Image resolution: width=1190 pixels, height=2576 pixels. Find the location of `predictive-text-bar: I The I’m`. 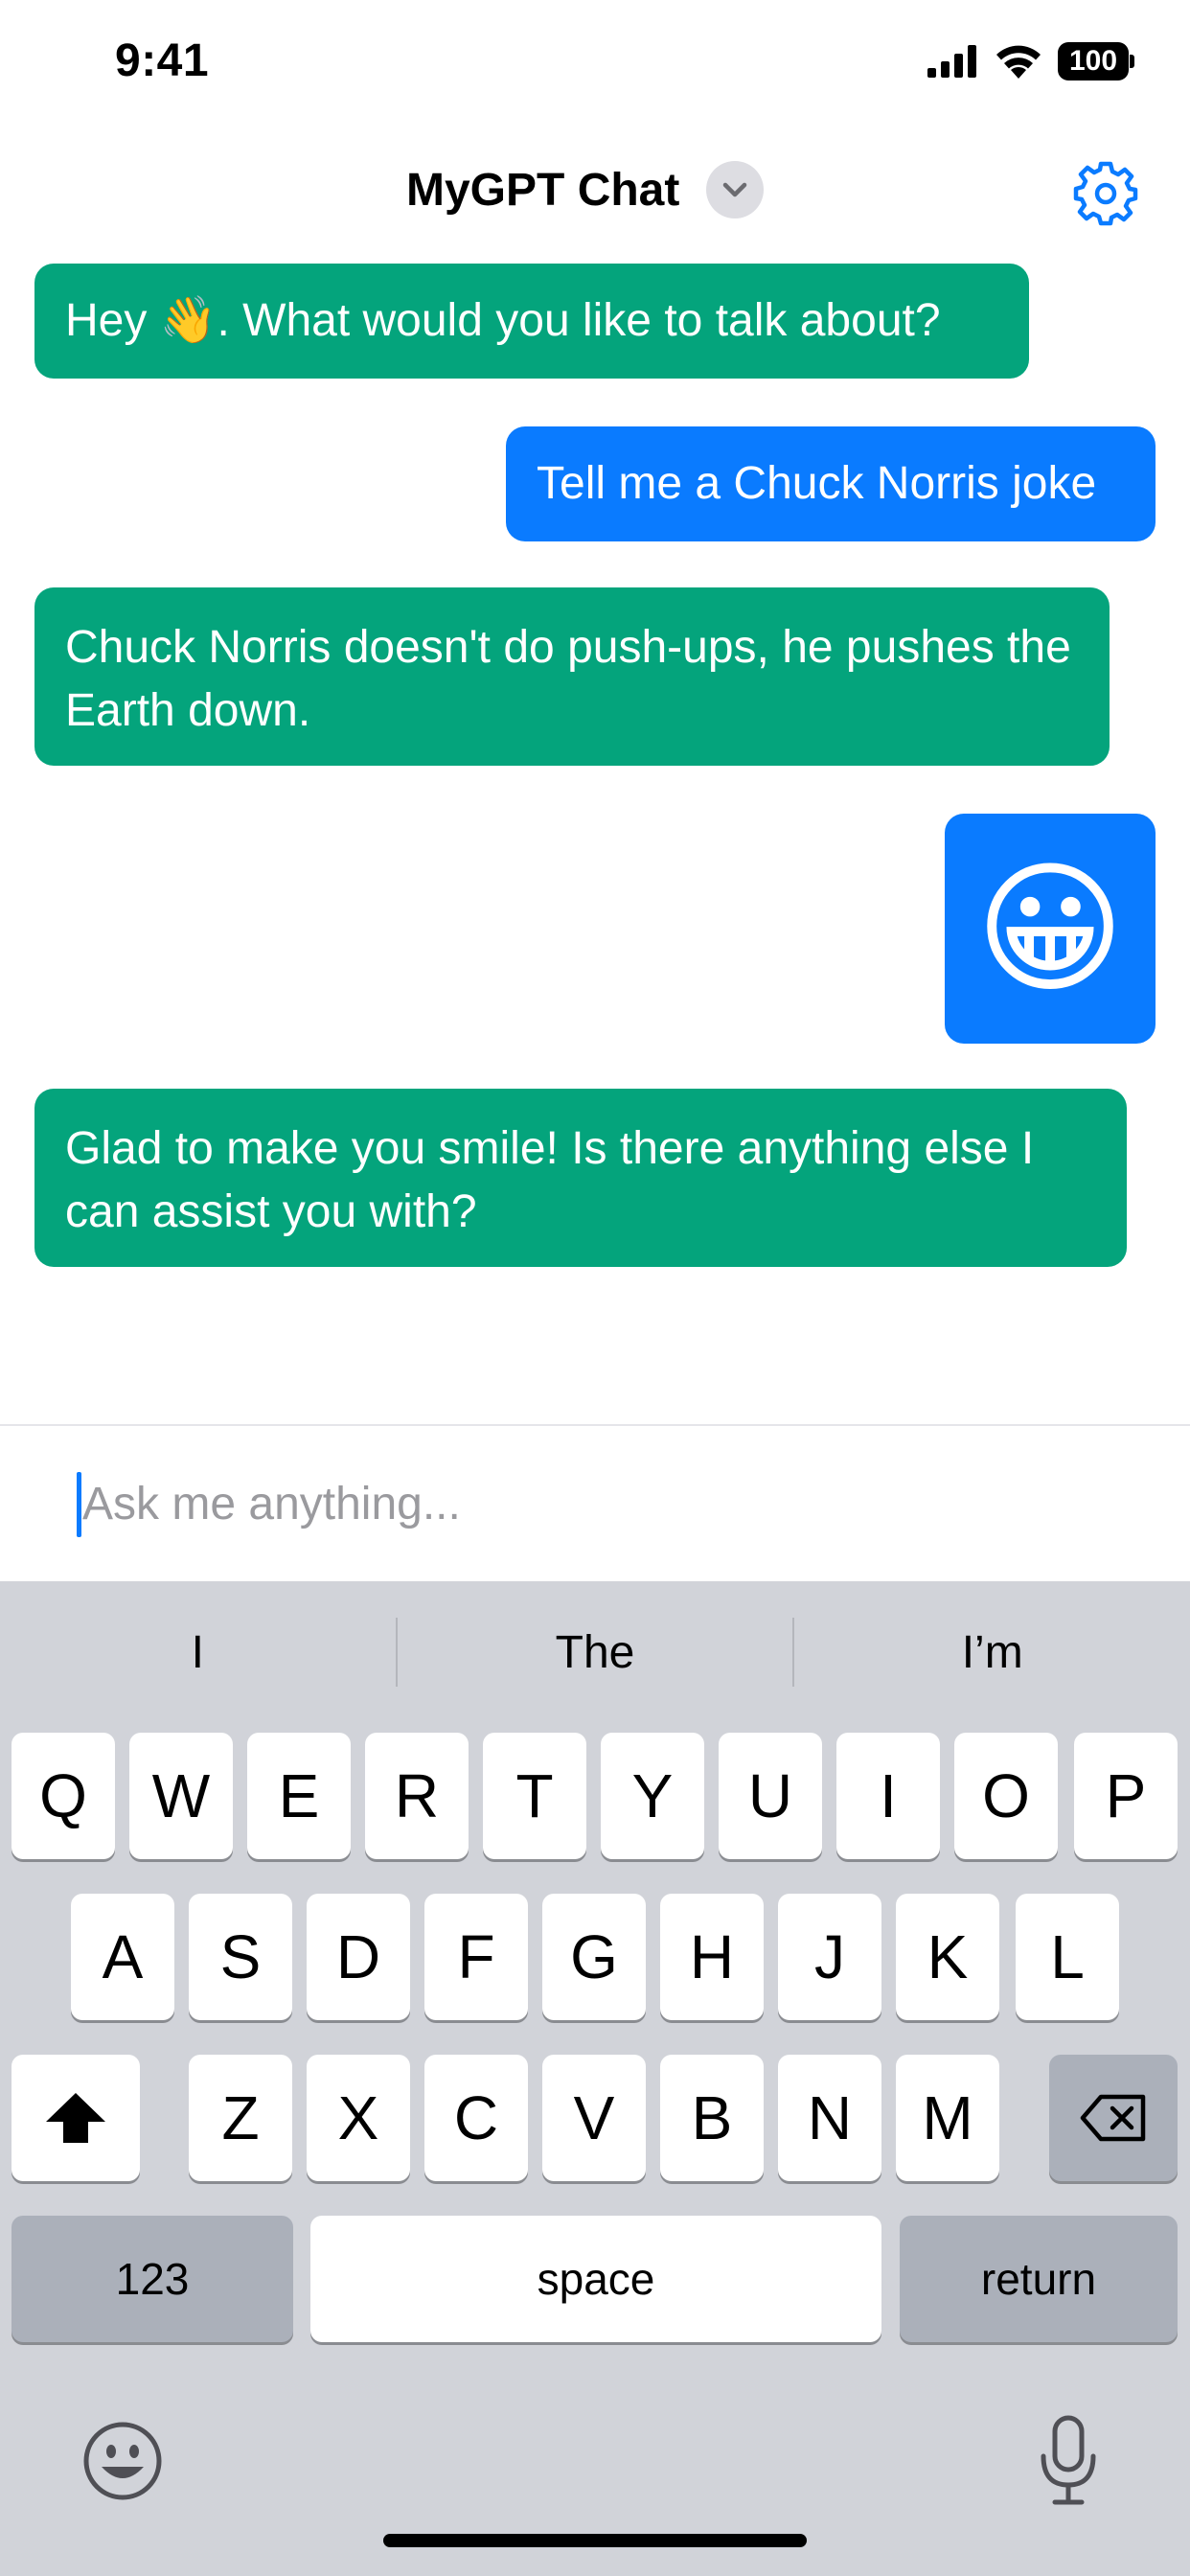

predictive-text-bar: I The I’m is located at coordinates (595, 1652).